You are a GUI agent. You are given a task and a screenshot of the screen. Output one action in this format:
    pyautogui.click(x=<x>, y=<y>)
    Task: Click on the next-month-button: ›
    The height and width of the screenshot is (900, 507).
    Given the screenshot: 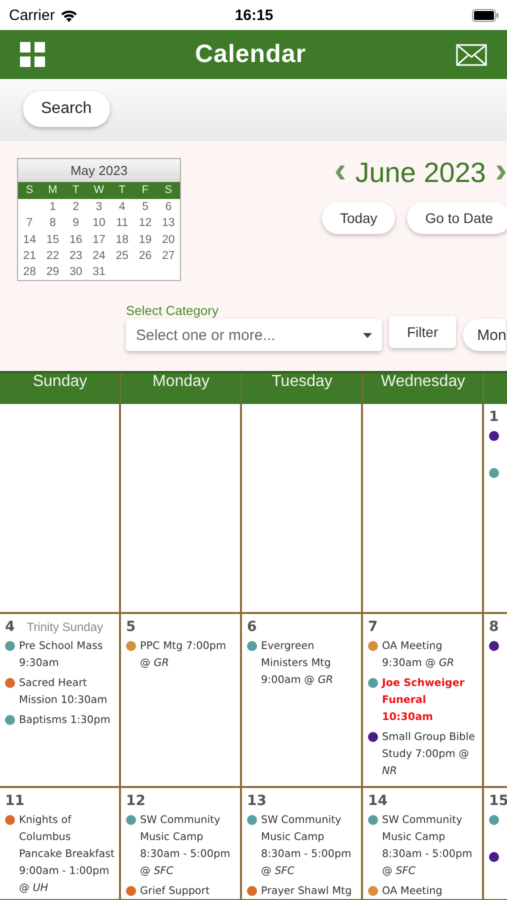 What is the action you would take?
    pyautogui.click(x=501, y=170)
    